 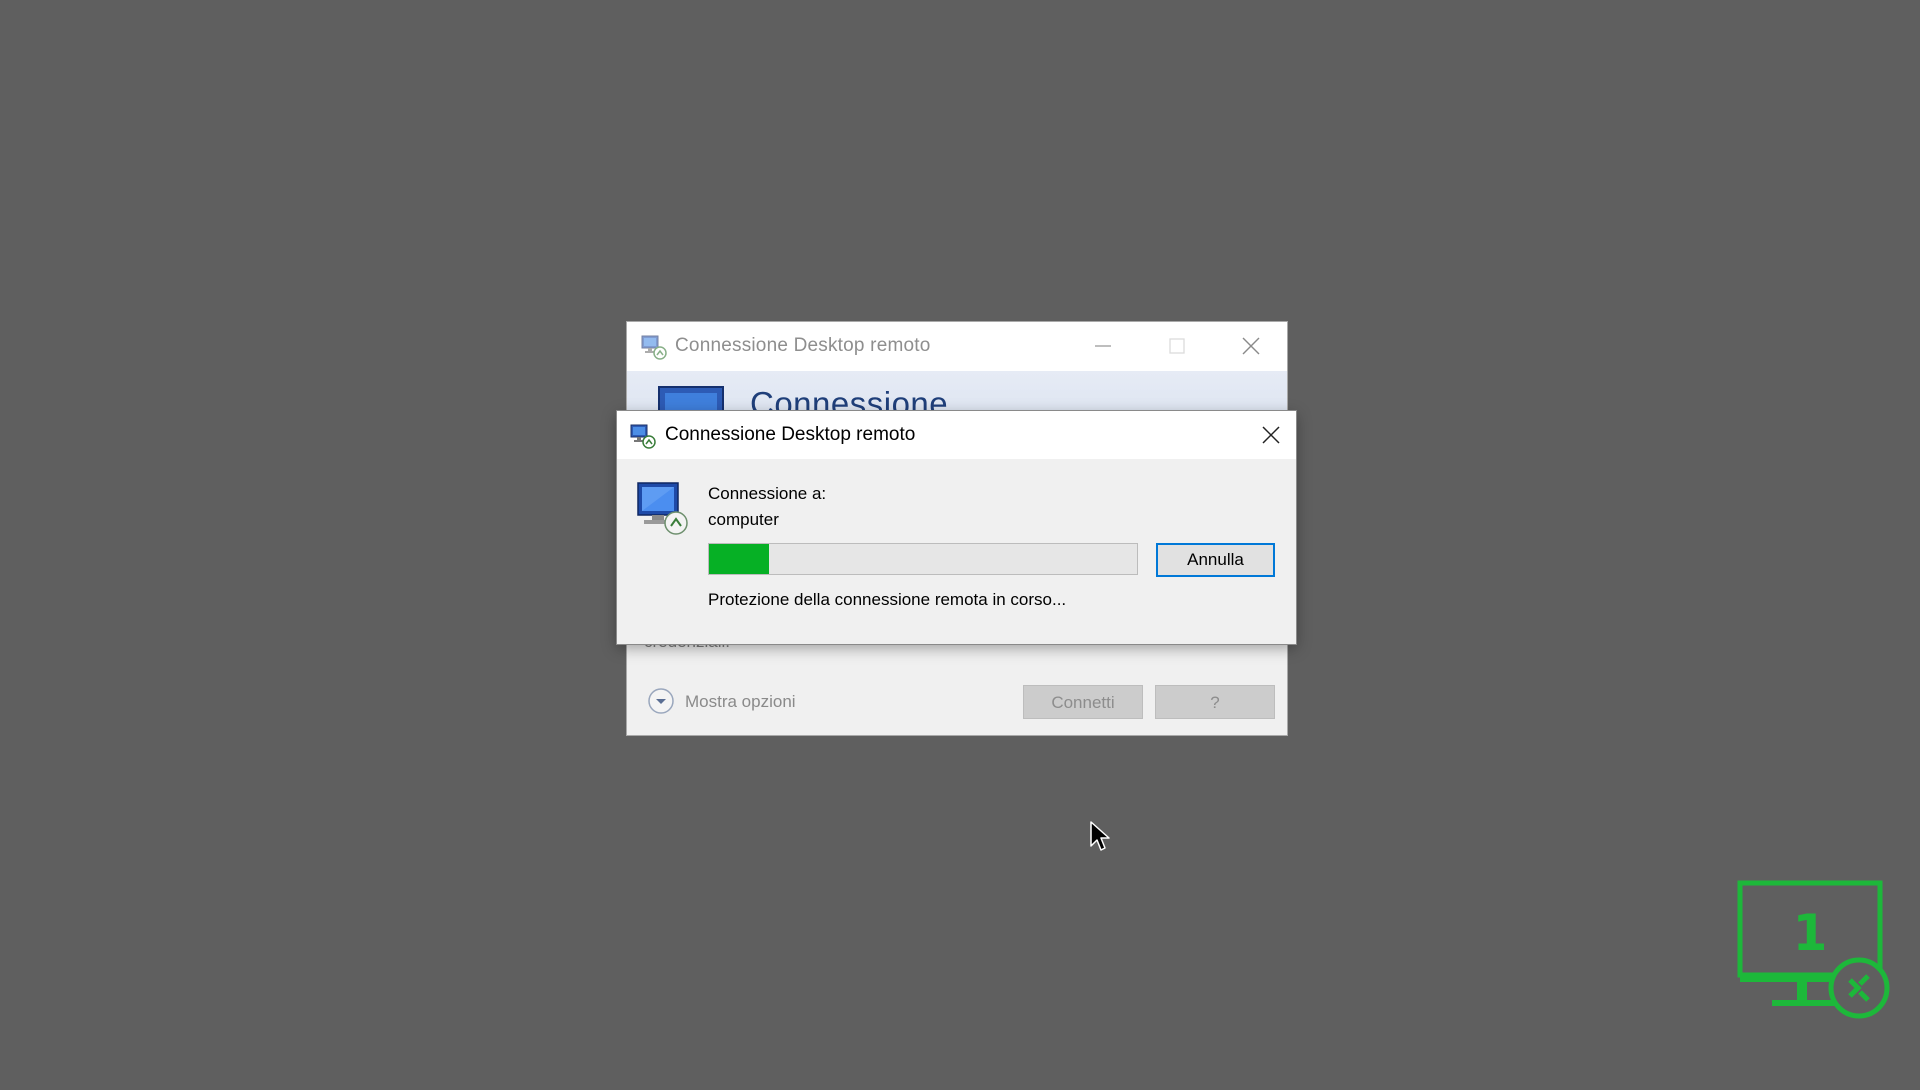 I want to click on connect-button: Connetti, so click(x=1083, y=702).